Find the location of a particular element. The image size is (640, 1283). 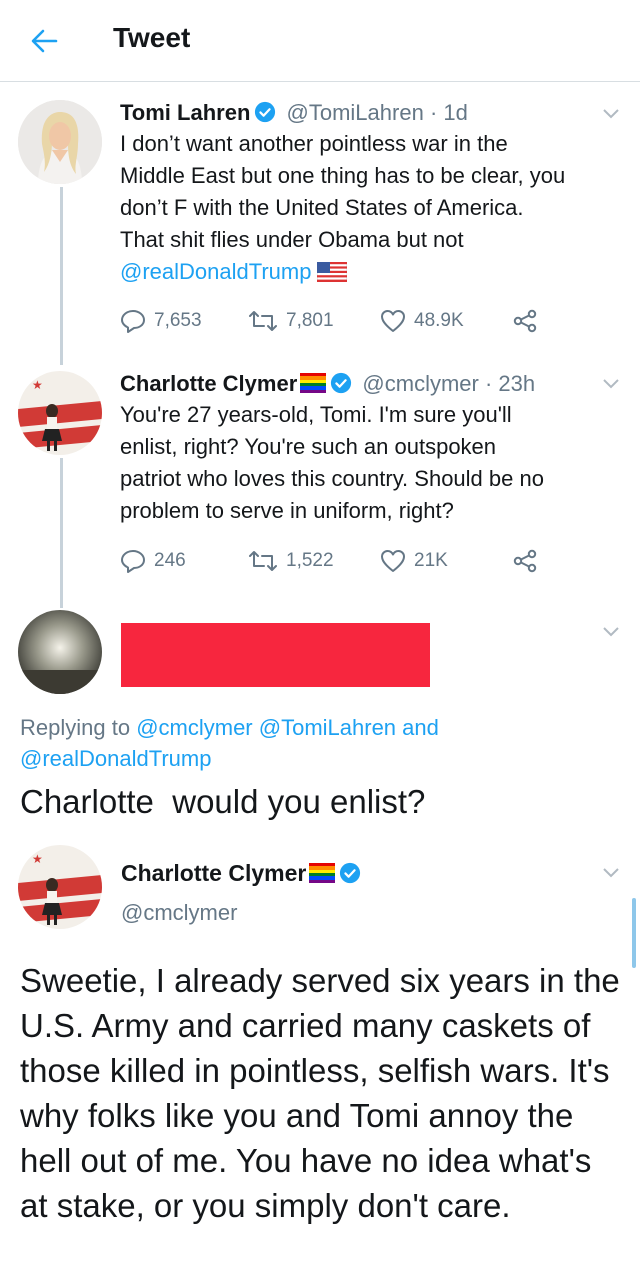

tweet-header: Tomi Lahren @TomiLahren · 1d is located at coordinates (294, 113).